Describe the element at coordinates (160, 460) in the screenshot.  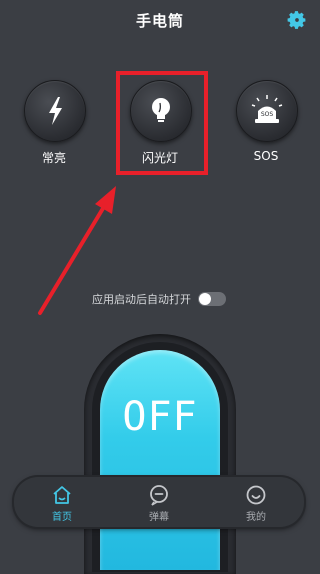
I see `power-switch-button` at that location.